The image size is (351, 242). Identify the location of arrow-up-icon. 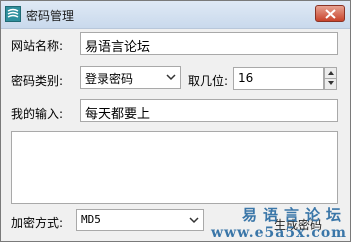
(331, 73).